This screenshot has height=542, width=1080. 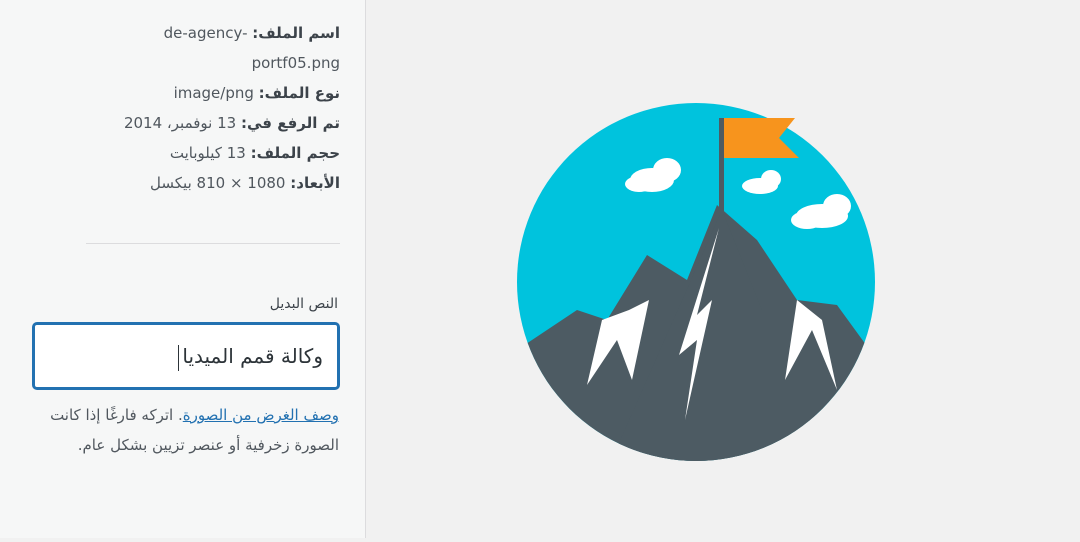 I want to click on file-type-row: نوع الملف: image/png, so click(x=213, y=93).